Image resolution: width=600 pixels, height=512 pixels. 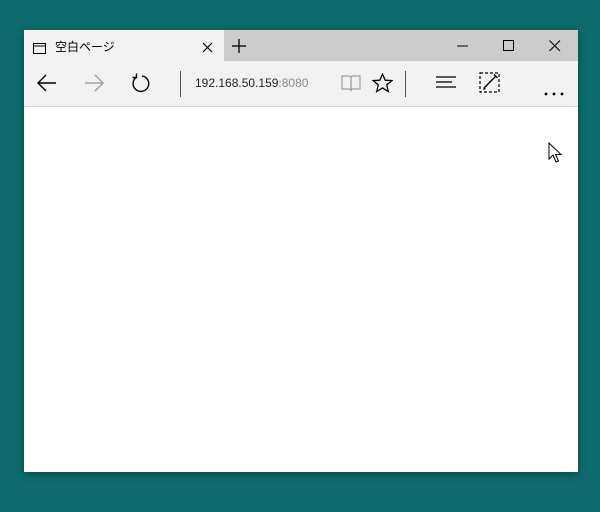 I want to click on back-arrow-icon, so click(x=47, y=85).